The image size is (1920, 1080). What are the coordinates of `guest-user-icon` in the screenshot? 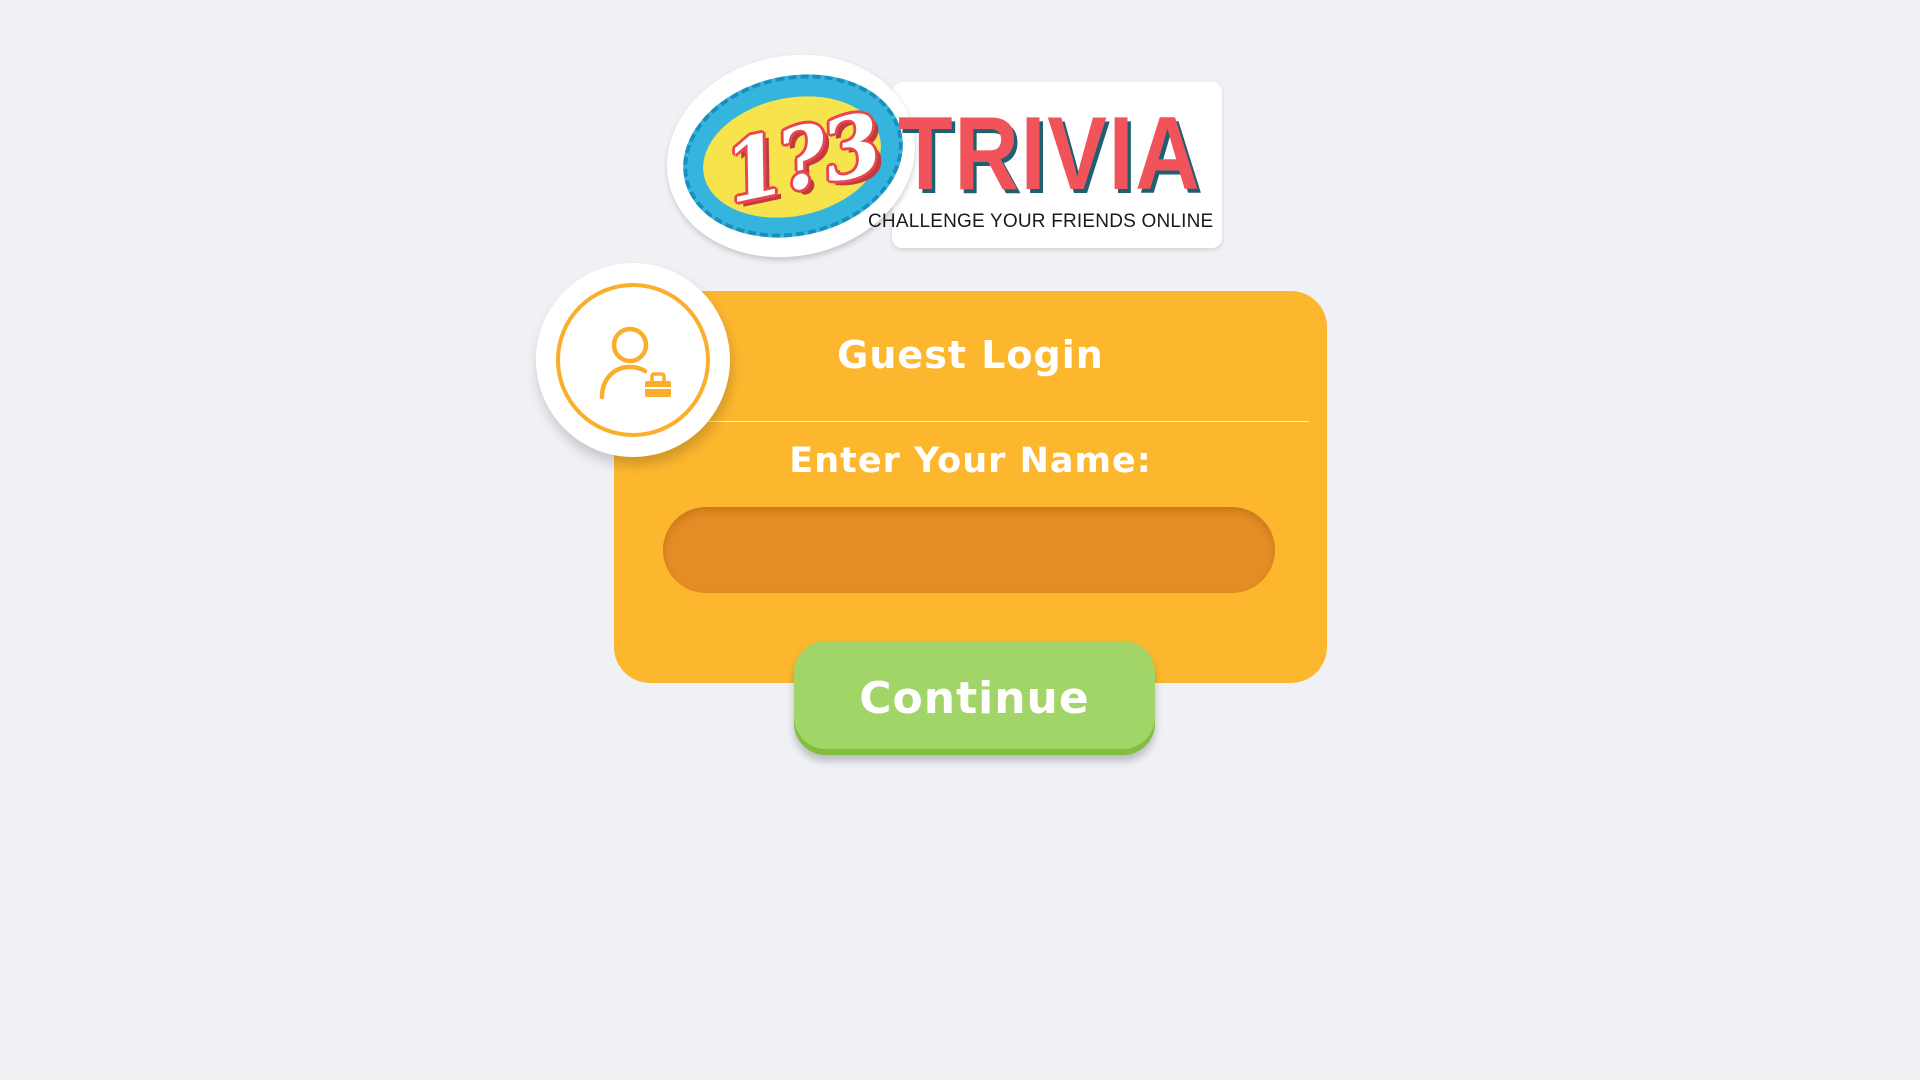 It's located at (635, 363).